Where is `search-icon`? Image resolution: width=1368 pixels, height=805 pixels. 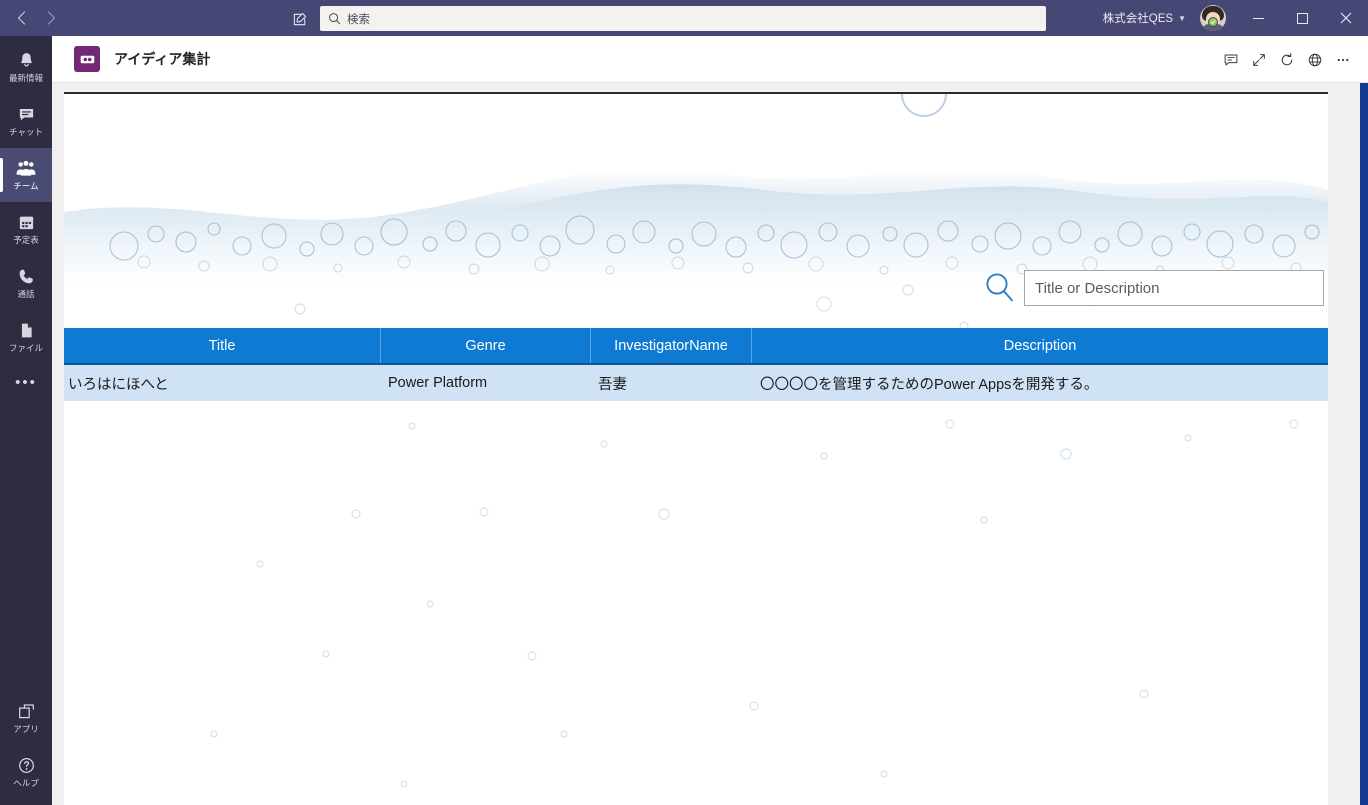
search-icon is located at coordinates (334, 18).